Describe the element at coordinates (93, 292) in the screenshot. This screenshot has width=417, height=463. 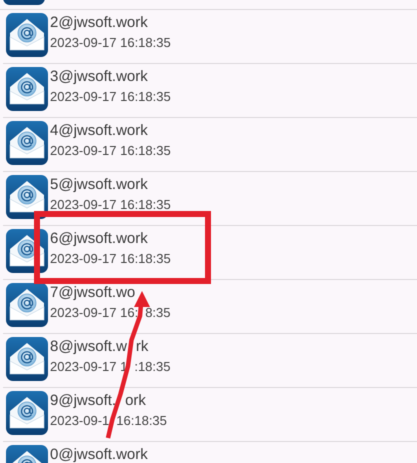
I see `email-address: 7@jwsoft.wo` at that location.